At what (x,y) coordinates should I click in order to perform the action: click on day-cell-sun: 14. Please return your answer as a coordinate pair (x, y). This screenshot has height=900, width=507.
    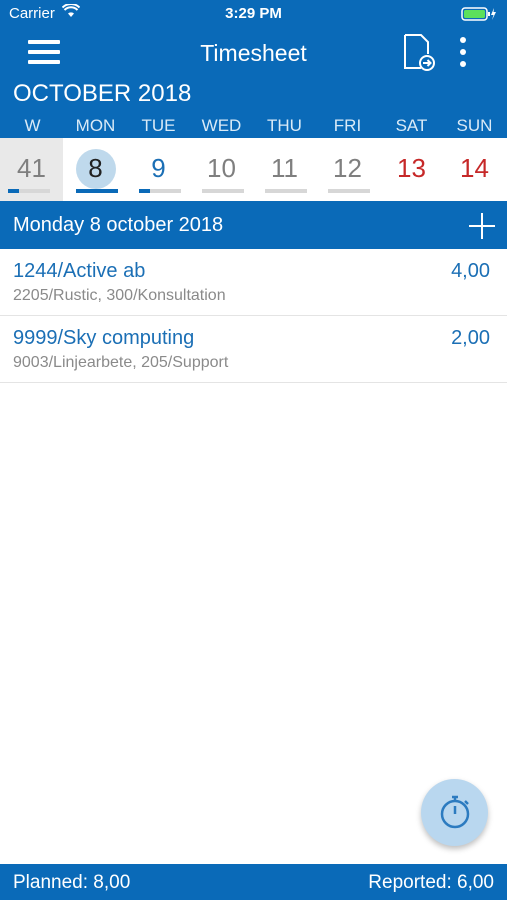
    Looking at the image, I should click on (474, 169).